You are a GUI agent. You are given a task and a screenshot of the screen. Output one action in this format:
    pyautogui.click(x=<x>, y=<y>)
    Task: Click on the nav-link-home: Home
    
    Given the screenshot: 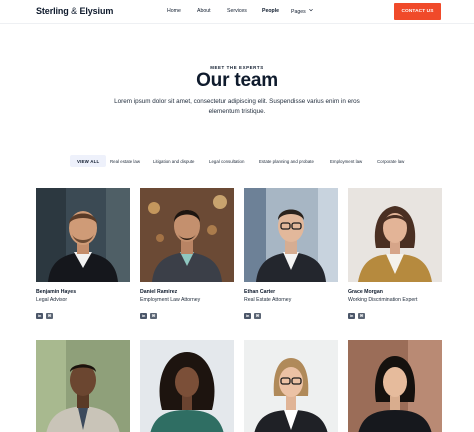 What is the action you would take?
    pyautogui.click(x=174, y=11)
    